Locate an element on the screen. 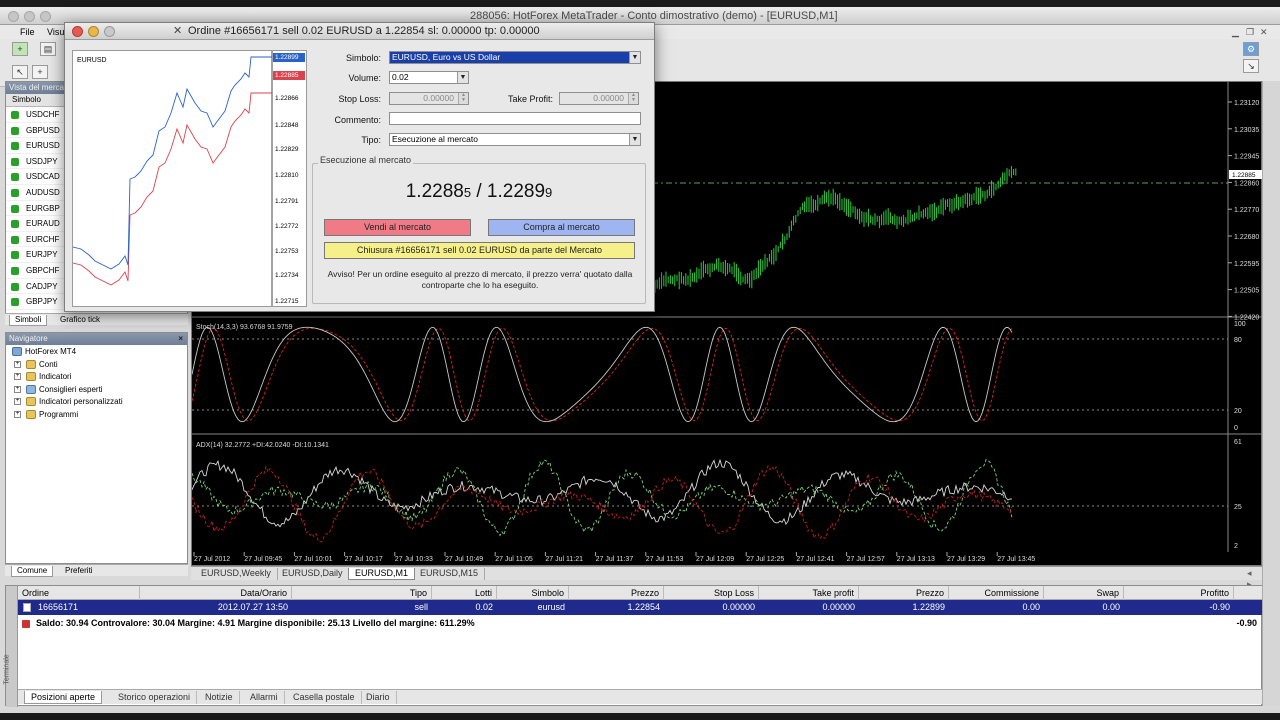 Image resolution: width=1280 pixels, height=720 pixels. crosshair-icon: + is located at coordinates (40, 72).